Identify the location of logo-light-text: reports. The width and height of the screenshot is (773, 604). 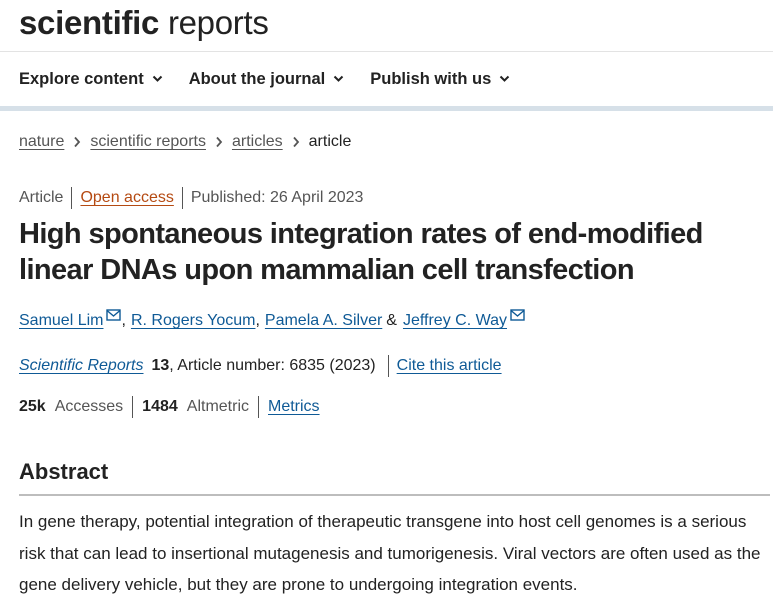
(218, 22).